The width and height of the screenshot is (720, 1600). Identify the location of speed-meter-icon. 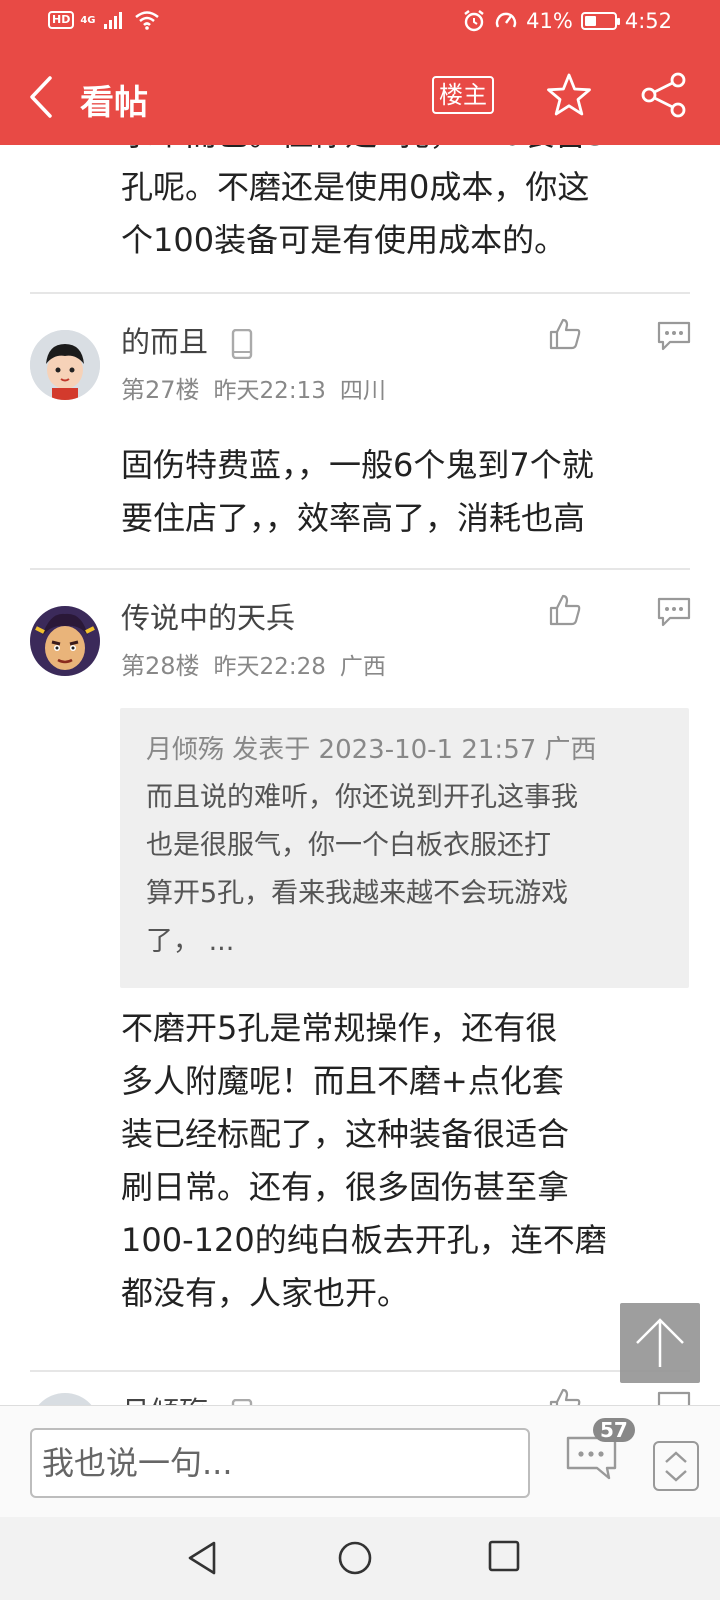
(506, 20).